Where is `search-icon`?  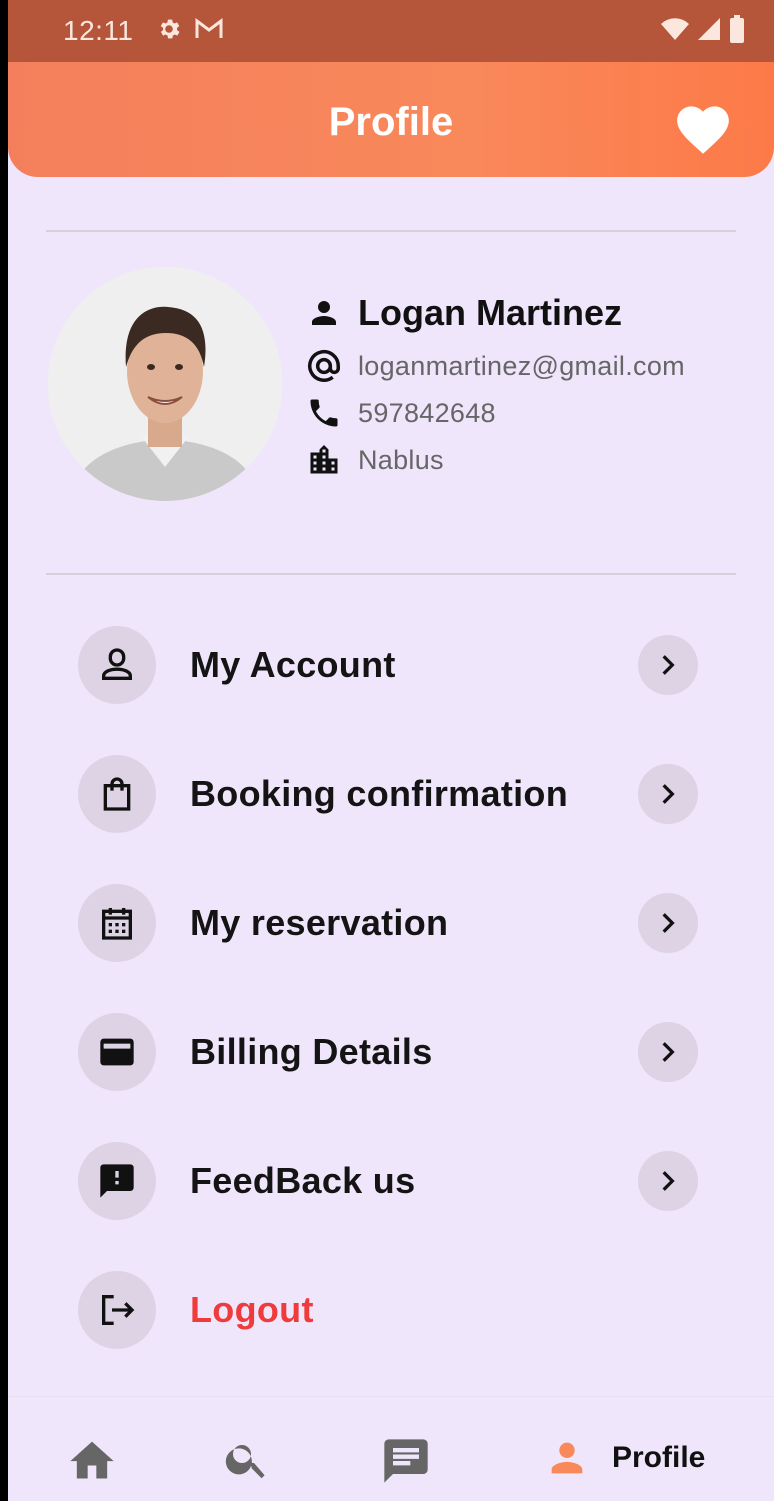 search-icon is located at coordinates (245, 1462).